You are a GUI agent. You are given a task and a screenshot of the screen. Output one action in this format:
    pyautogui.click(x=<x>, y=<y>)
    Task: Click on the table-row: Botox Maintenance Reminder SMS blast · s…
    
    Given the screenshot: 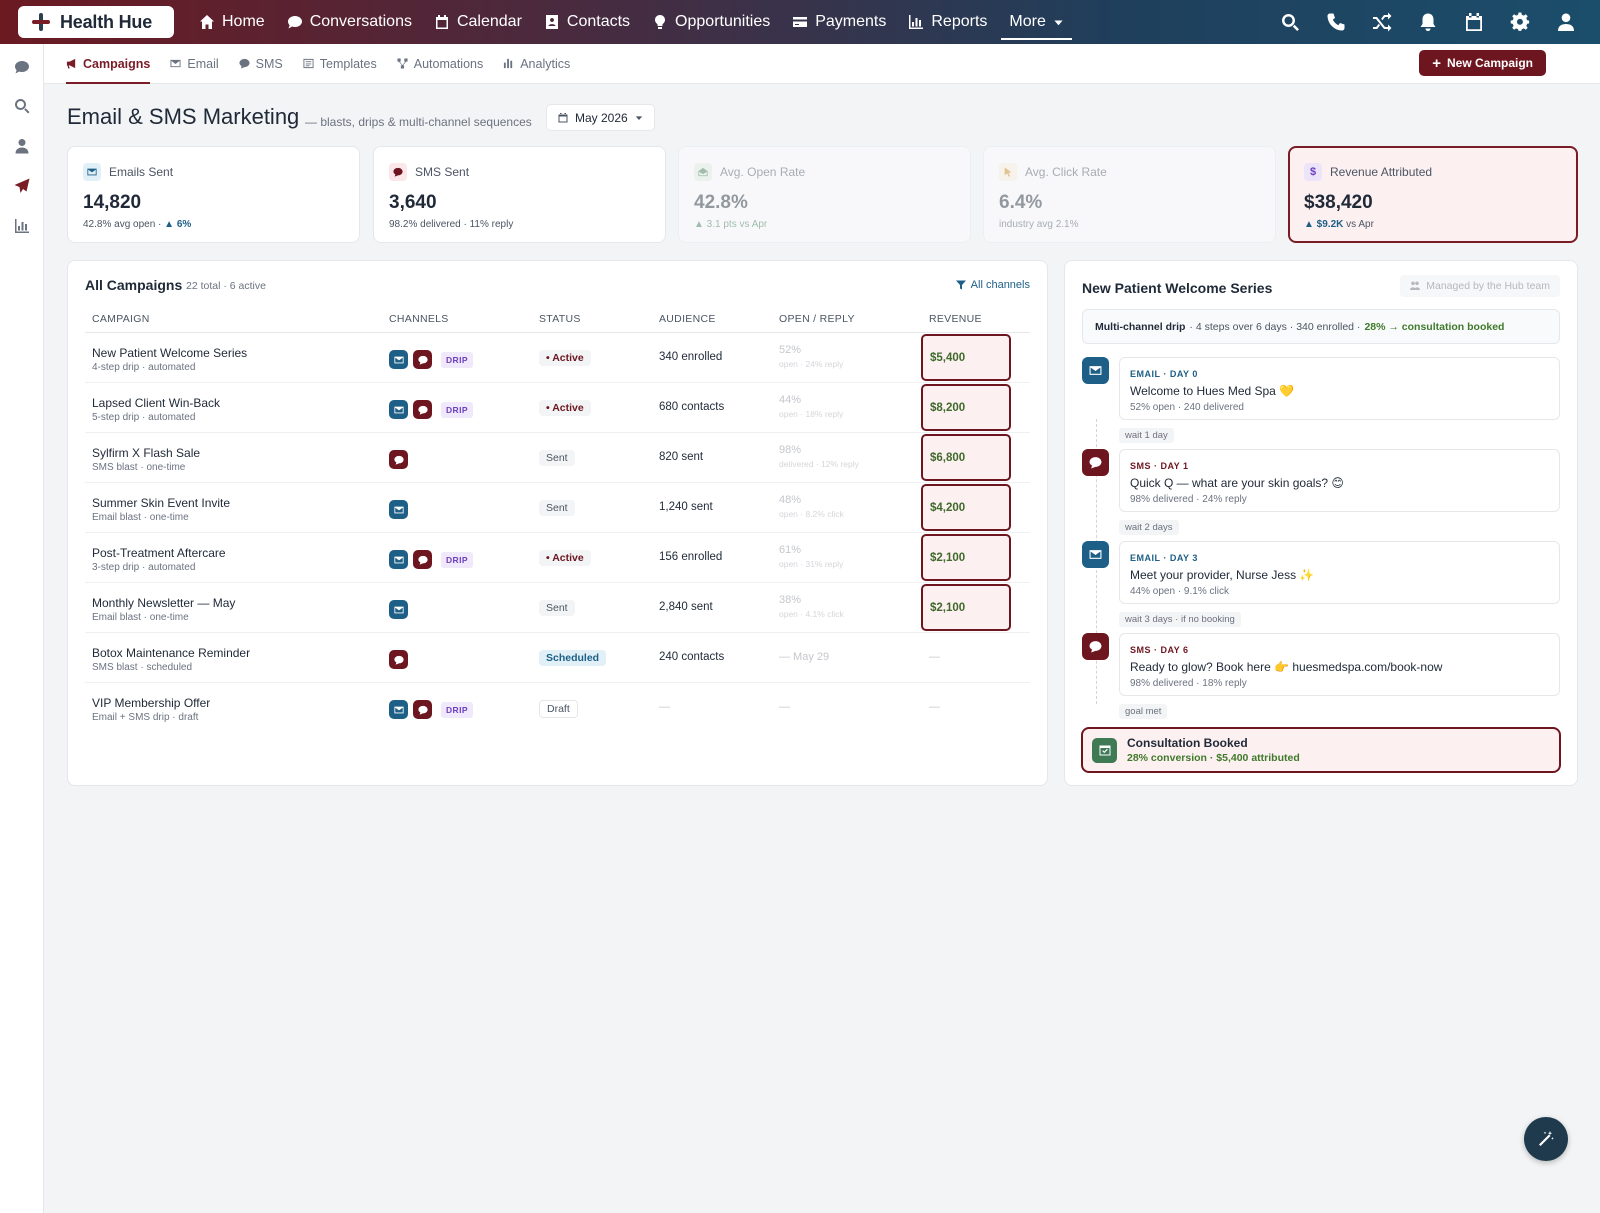 What is the action you would take?
    pyautogui.click(x=557, y=658)
    